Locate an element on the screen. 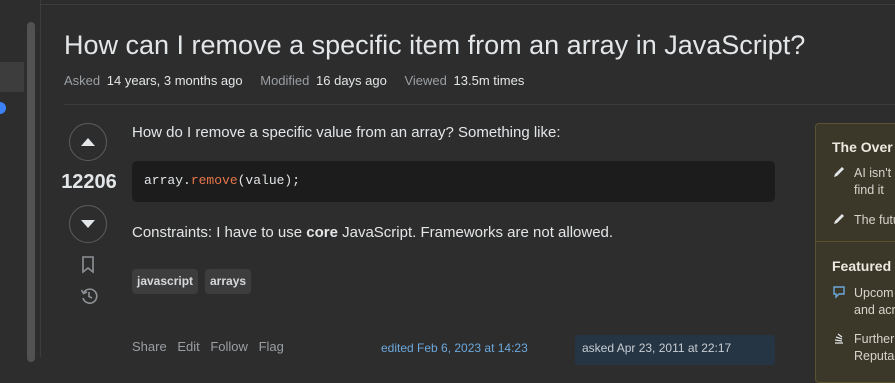 This screenshot has height=383, width=895. sidebar-heading-blog: The Over is located at coordinates (862, 147).